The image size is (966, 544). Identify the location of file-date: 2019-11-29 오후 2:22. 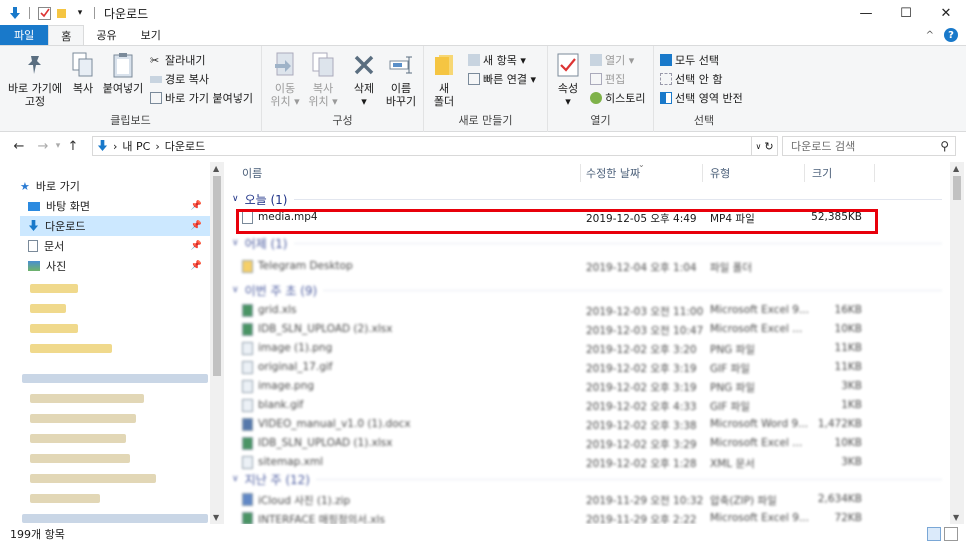
(641, 519).